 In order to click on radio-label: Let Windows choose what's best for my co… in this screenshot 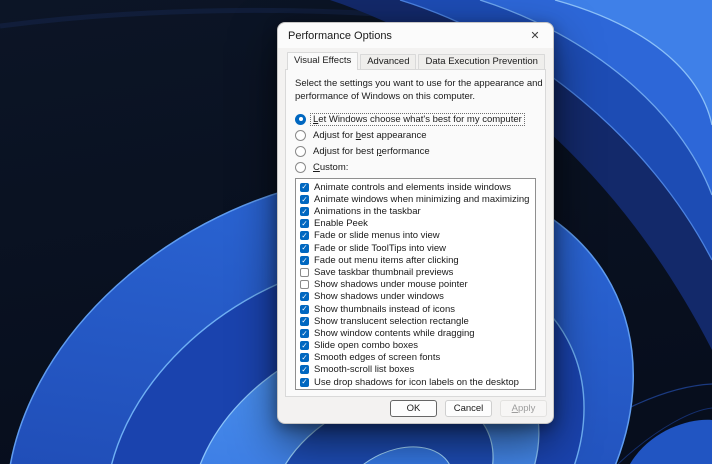, I will do `click(417, 119)`.